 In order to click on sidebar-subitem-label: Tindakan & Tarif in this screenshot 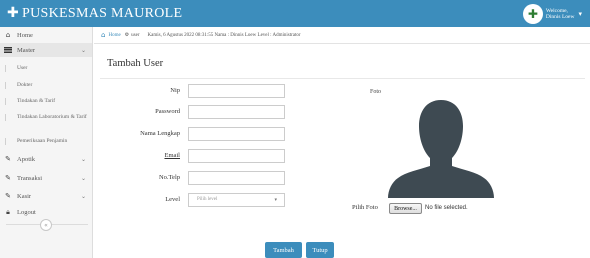, I will do `click(36, 101)`.